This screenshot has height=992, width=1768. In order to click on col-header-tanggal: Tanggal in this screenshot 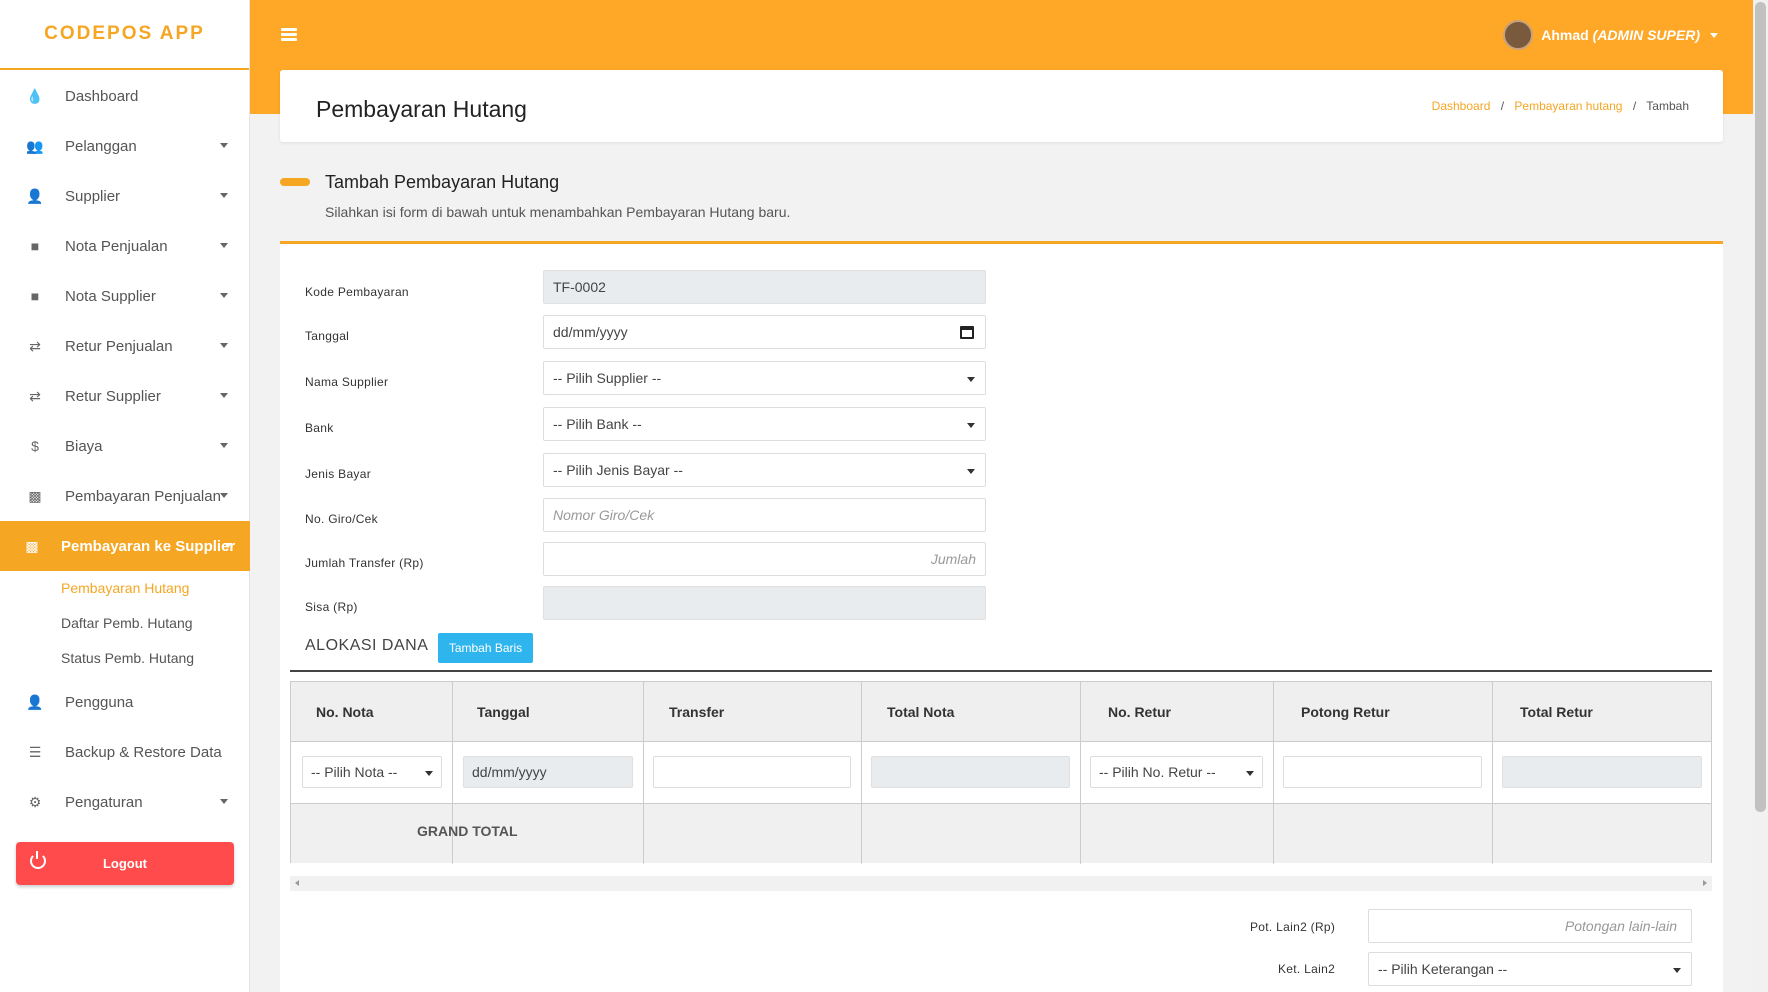, I will do `click(503, 712)`.